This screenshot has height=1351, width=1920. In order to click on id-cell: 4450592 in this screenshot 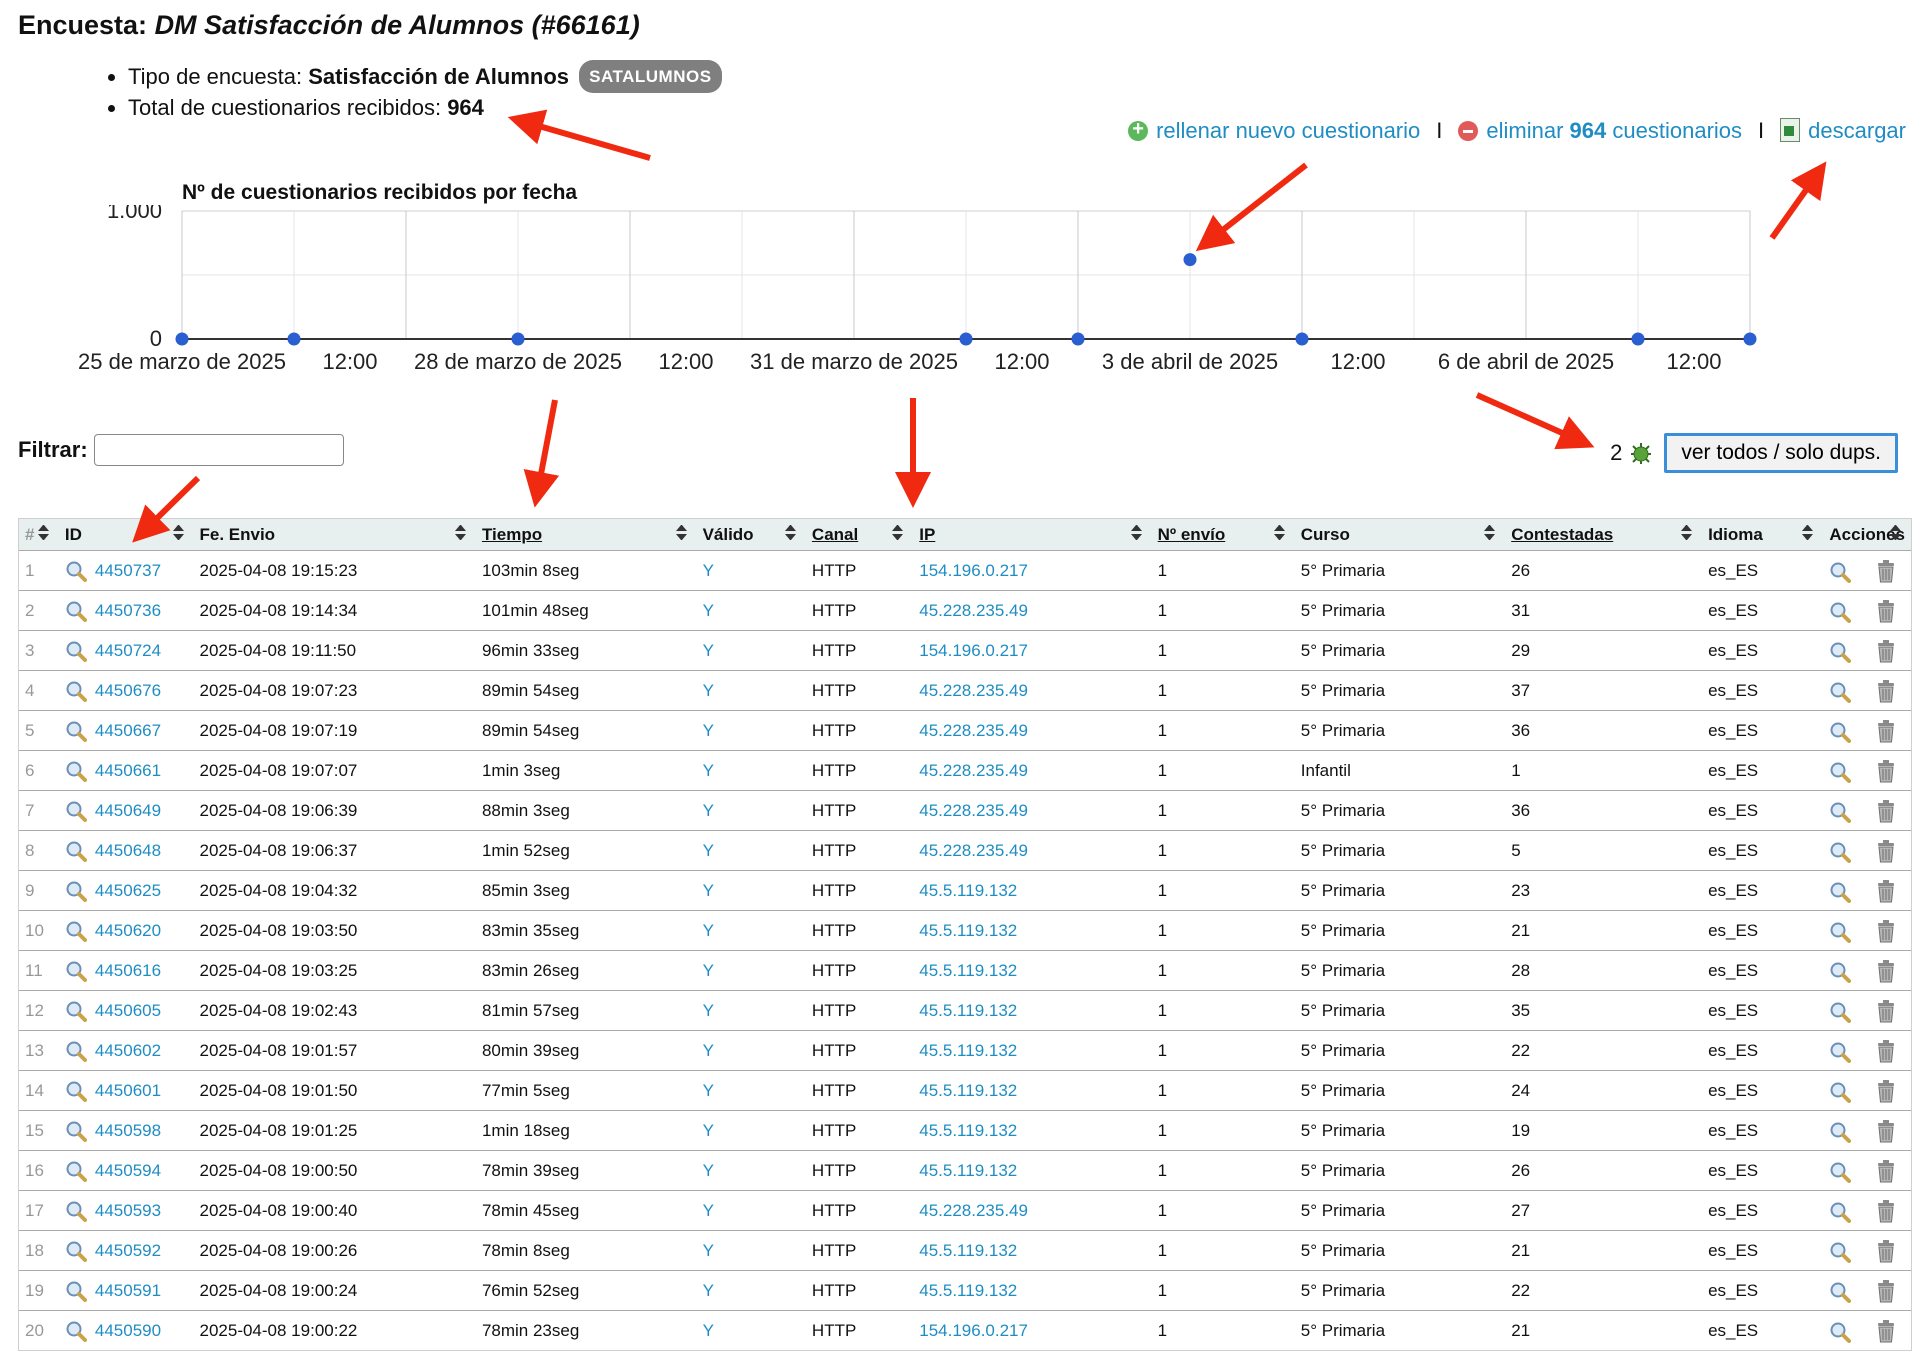, I will do `click(126, 1250)`.